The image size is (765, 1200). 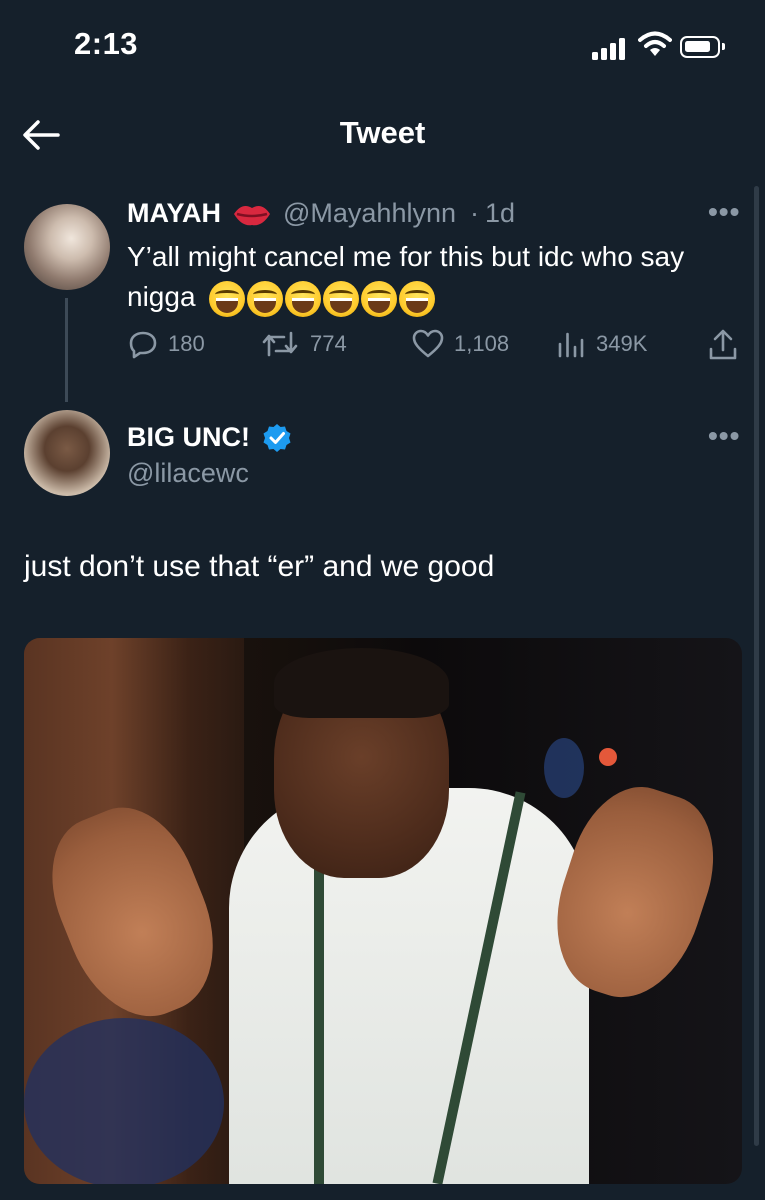 What do you see at coordinates (702, 47) in the screenshot?
I see `battery-icon` at bounding box center [702, 47].